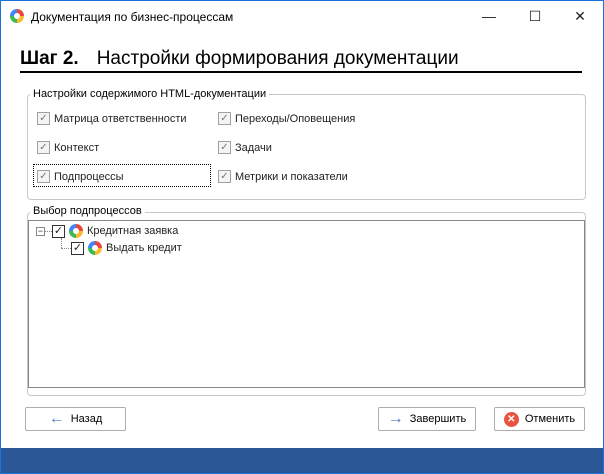 The width and height of the screenshot is (604, 474). I want to click on step-title: Настройки формирования документации, so click(277, 58).